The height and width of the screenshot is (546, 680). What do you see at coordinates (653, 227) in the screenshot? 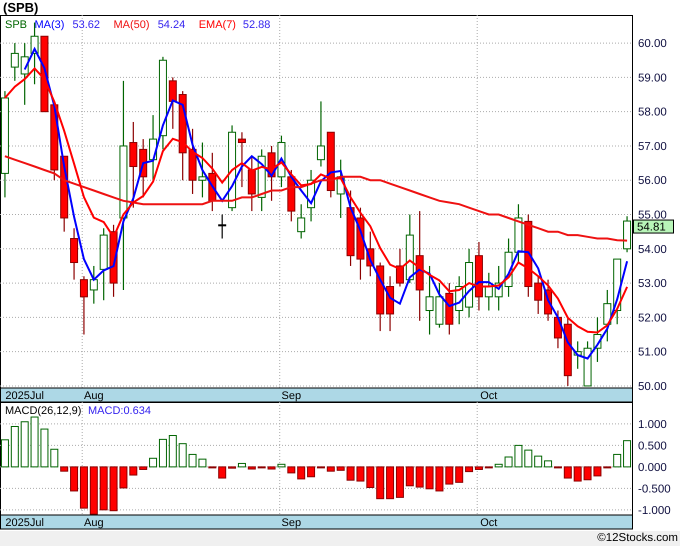
I see `last-price-badge: 54.81` at bounding box center [653, 227].